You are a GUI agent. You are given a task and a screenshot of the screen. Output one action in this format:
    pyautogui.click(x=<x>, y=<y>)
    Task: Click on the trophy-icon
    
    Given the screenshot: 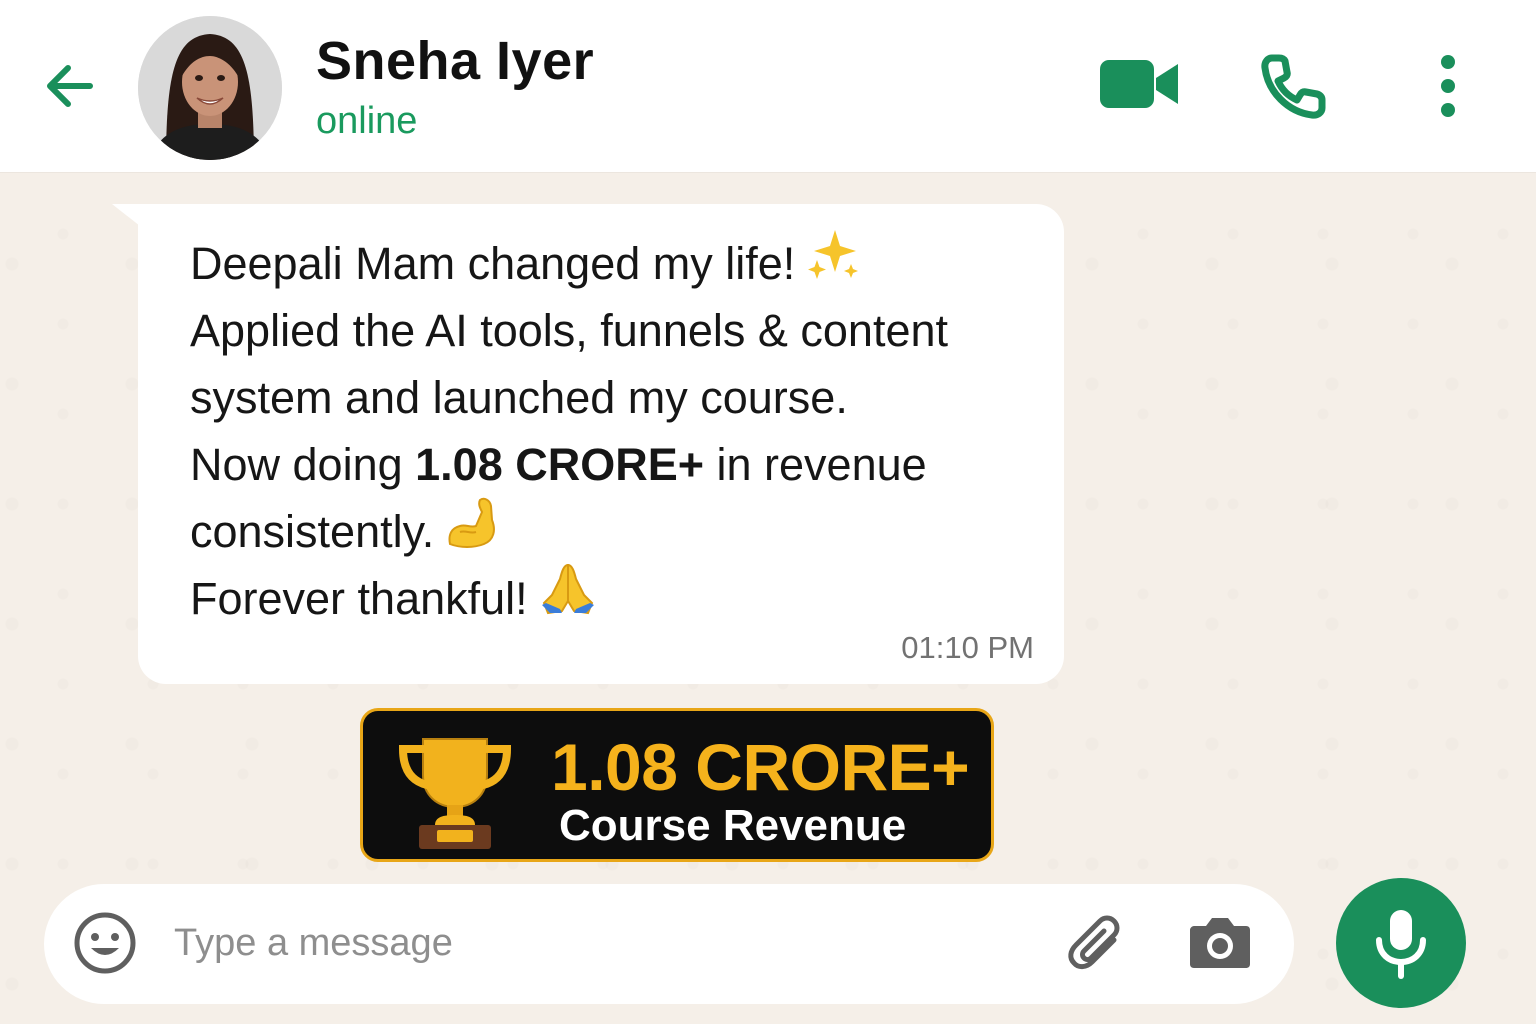 What is the action you would take?
    pyautogui.click(x=455, y=791)
    